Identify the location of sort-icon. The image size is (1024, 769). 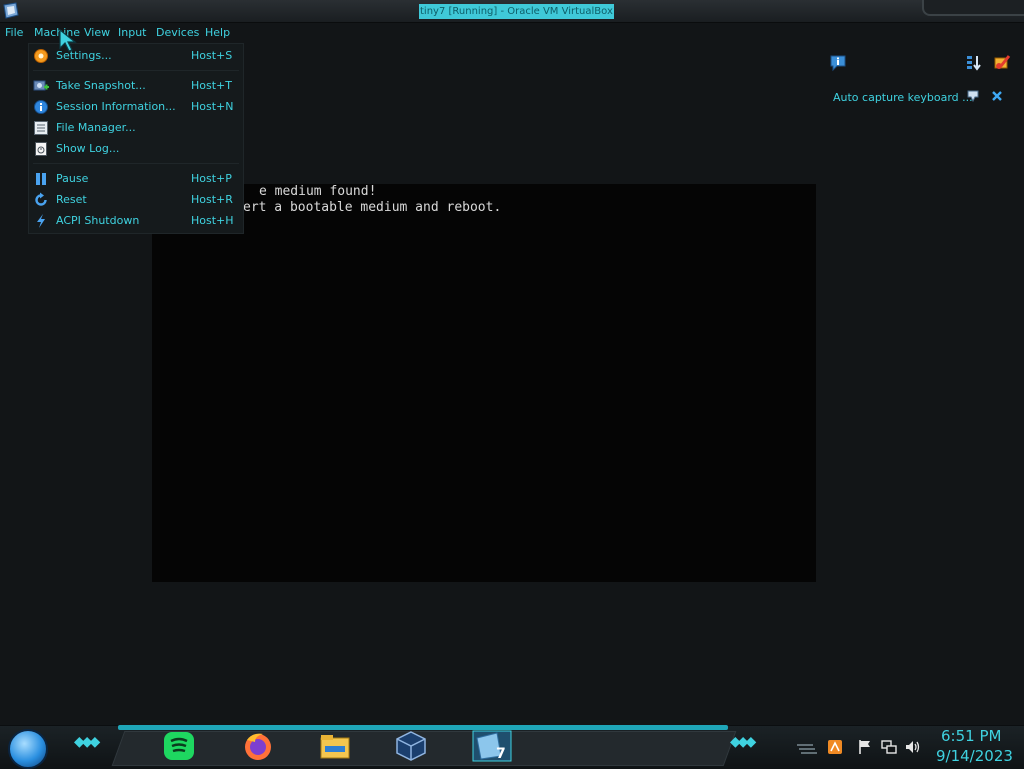
(974, 63).